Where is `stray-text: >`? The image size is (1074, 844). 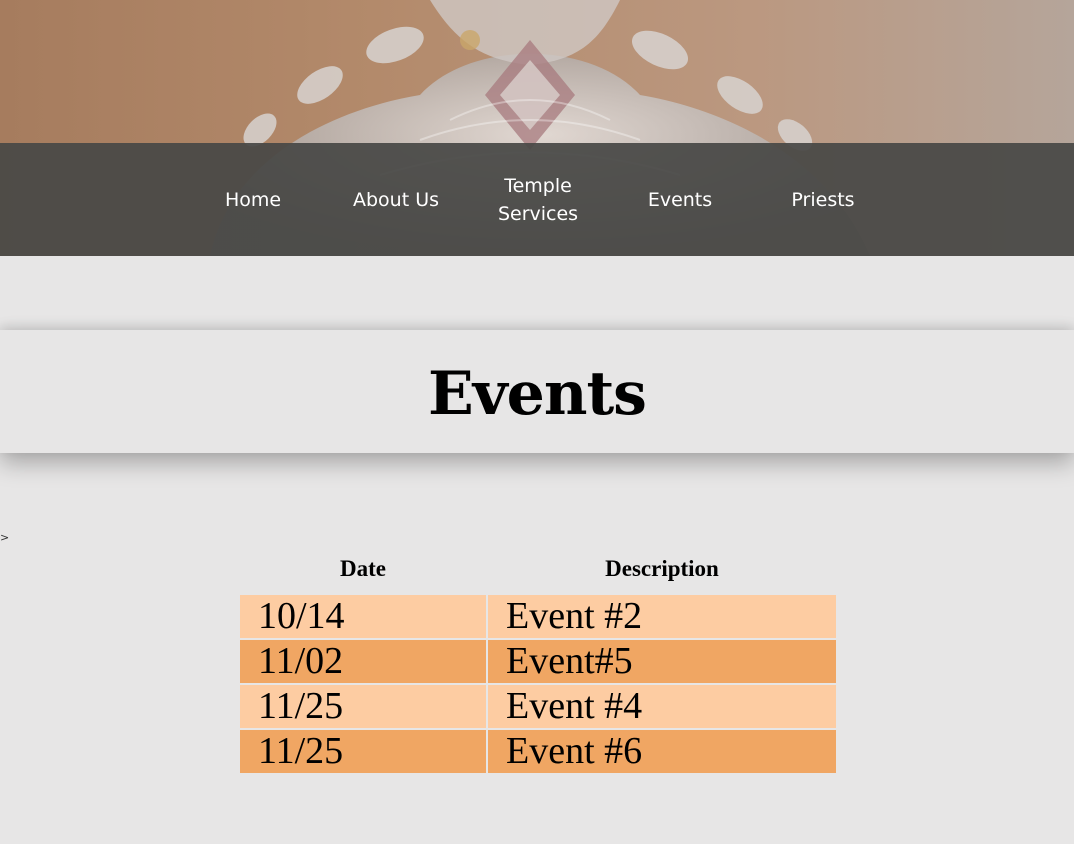 stray-text: > is located at coordinates (5, 537).